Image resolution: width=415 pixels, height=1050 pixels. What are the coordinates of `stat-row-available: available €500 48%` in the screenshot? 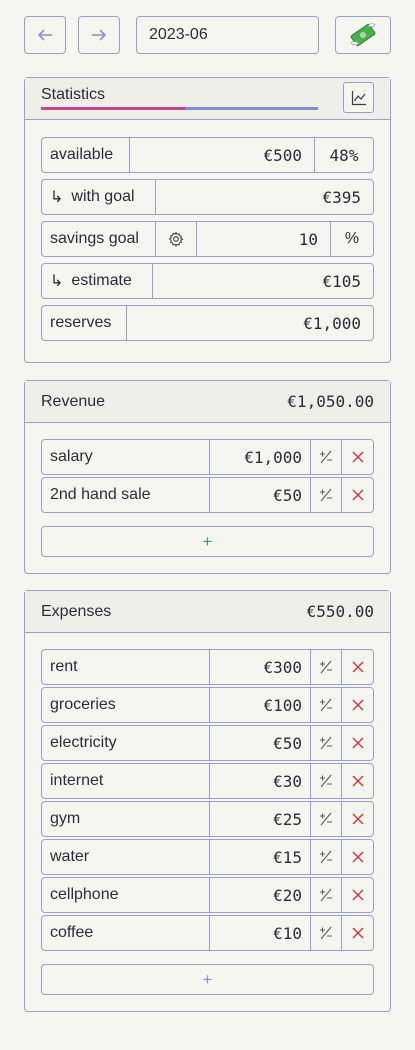 It's located at (207, 155).